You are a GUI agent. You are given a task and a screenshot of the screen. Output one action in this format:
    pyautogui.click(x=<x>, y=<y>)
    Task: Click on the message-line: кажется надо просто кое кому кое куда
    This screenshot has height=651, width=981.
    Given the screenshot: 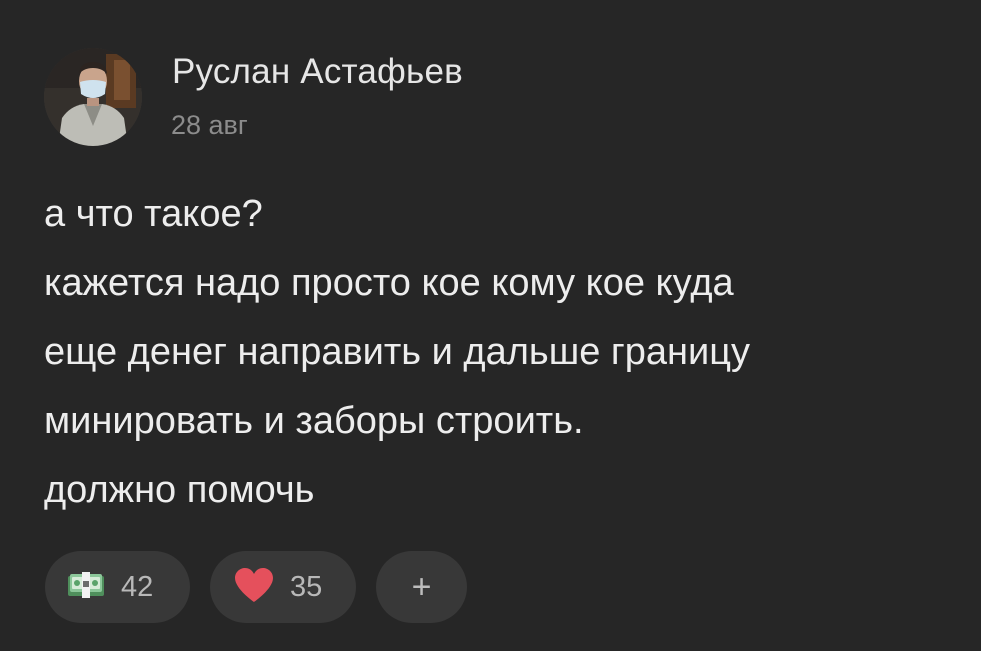 What is the action you would take?
    pyautogui.click(x=389, y=283)
    